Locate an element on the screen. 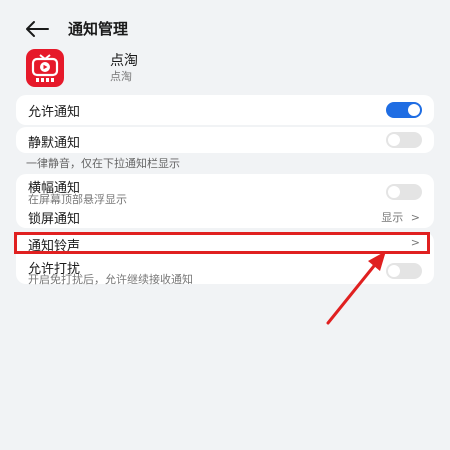  silent-notifications-card: 静默通知 is located at coordinates (225, 140).